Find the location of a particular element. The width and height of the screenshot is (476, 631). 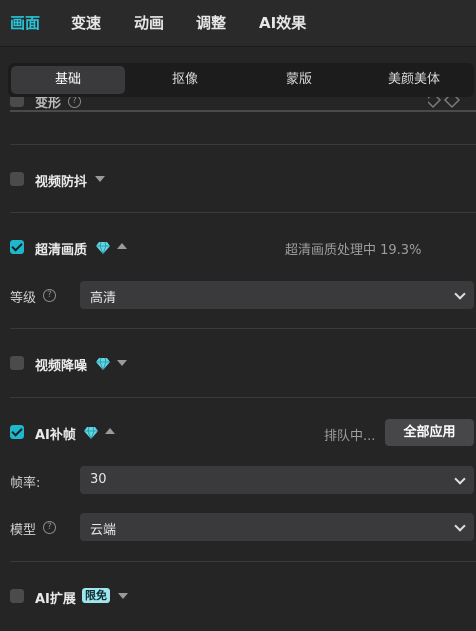

denoise-title: 视频降噪 is located at coordinates (61, 366).